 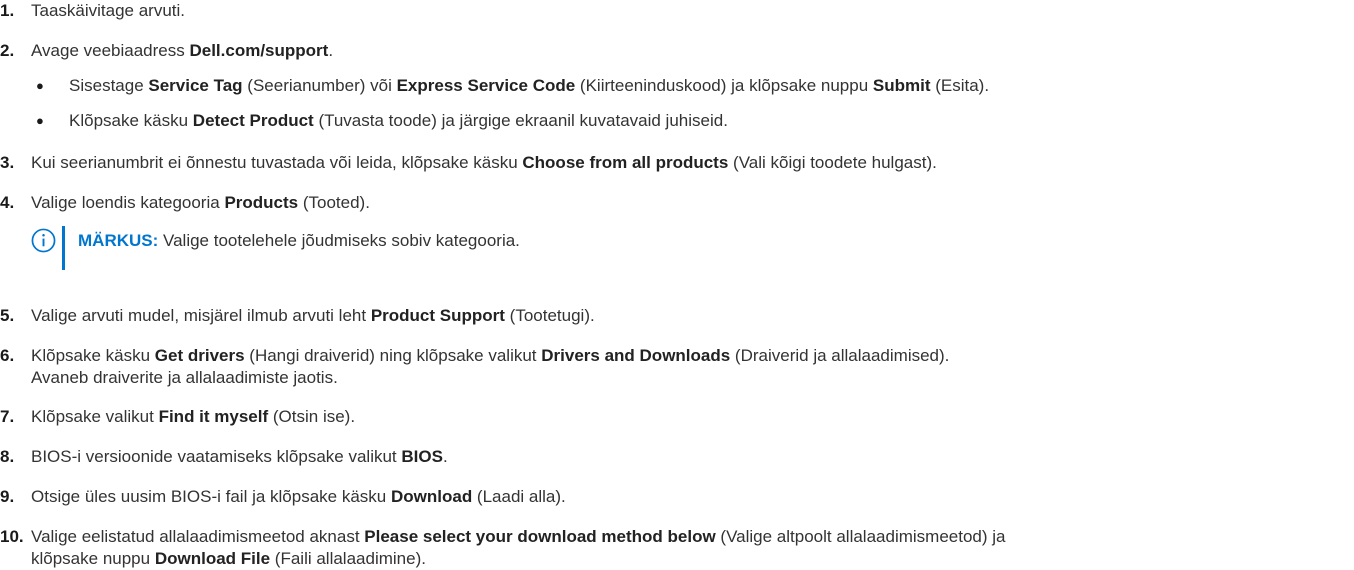 I want to click on text-run: (Otsin ise)., so click(x=312, y=416).